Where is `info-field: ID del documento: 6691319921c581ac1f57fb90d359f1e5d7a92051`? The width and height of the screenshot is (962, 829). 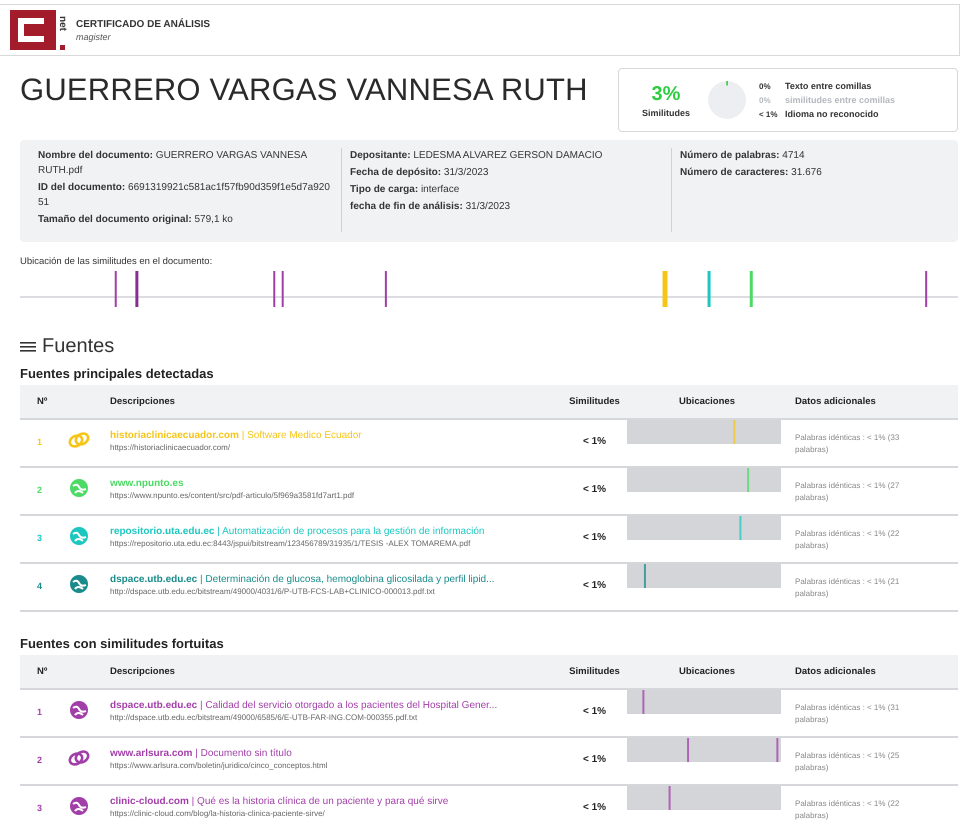 info-field: ID del documento: 6691319921c581ac1f57fb90d359f1e5d7a92051 is located at coordinates (185, 195).